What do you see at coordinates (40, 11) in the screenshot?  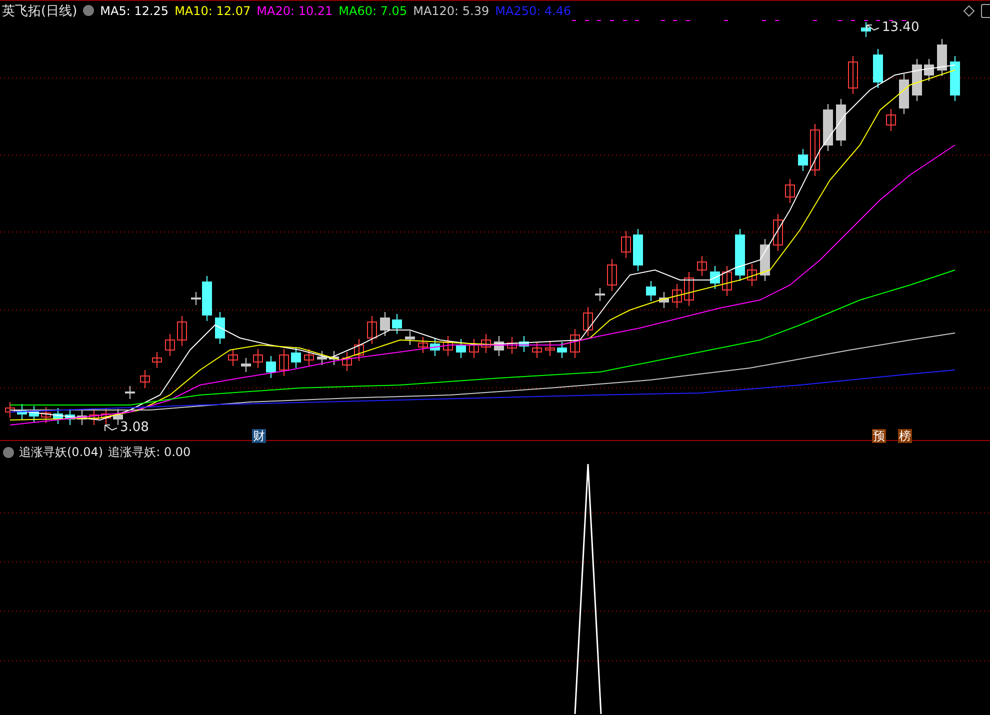 I see `stock-title: 英飞拓(日线)` at bounding box center [40, 11].